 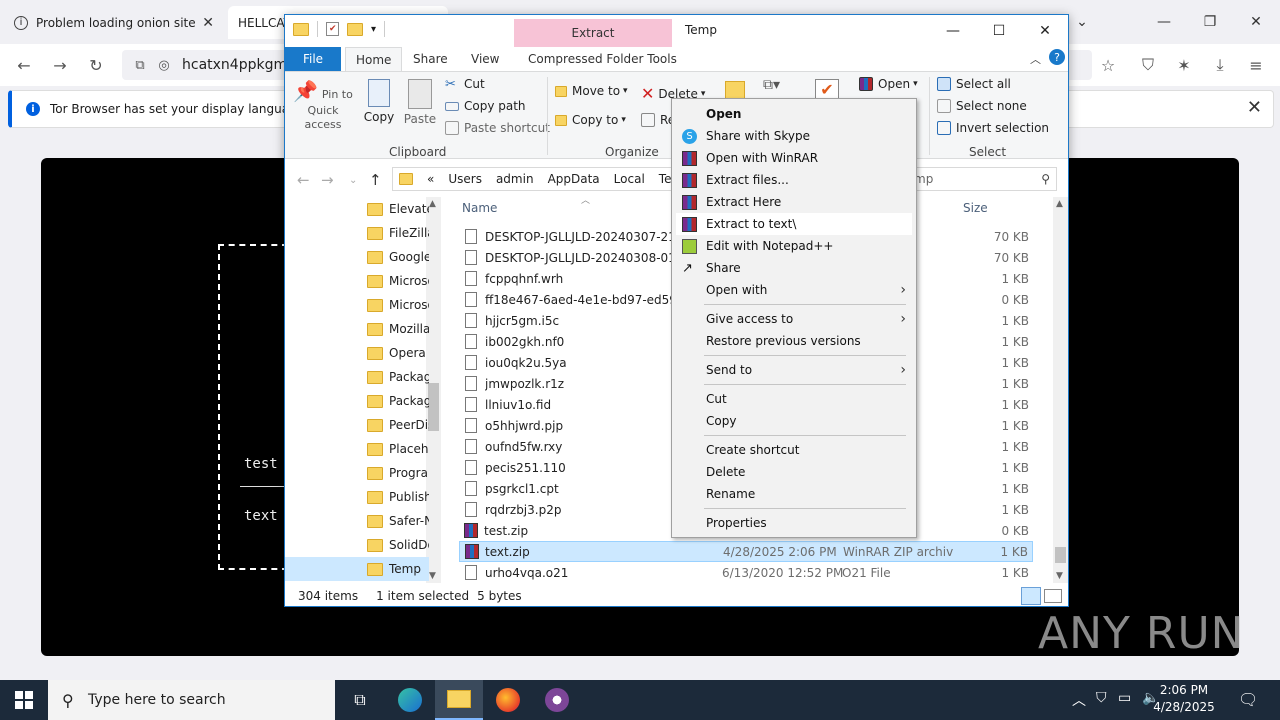 What do you see at coordinates (420, 102) in the screenshot?
I see `paste-button: Paste` at bounding box center [420, 102].